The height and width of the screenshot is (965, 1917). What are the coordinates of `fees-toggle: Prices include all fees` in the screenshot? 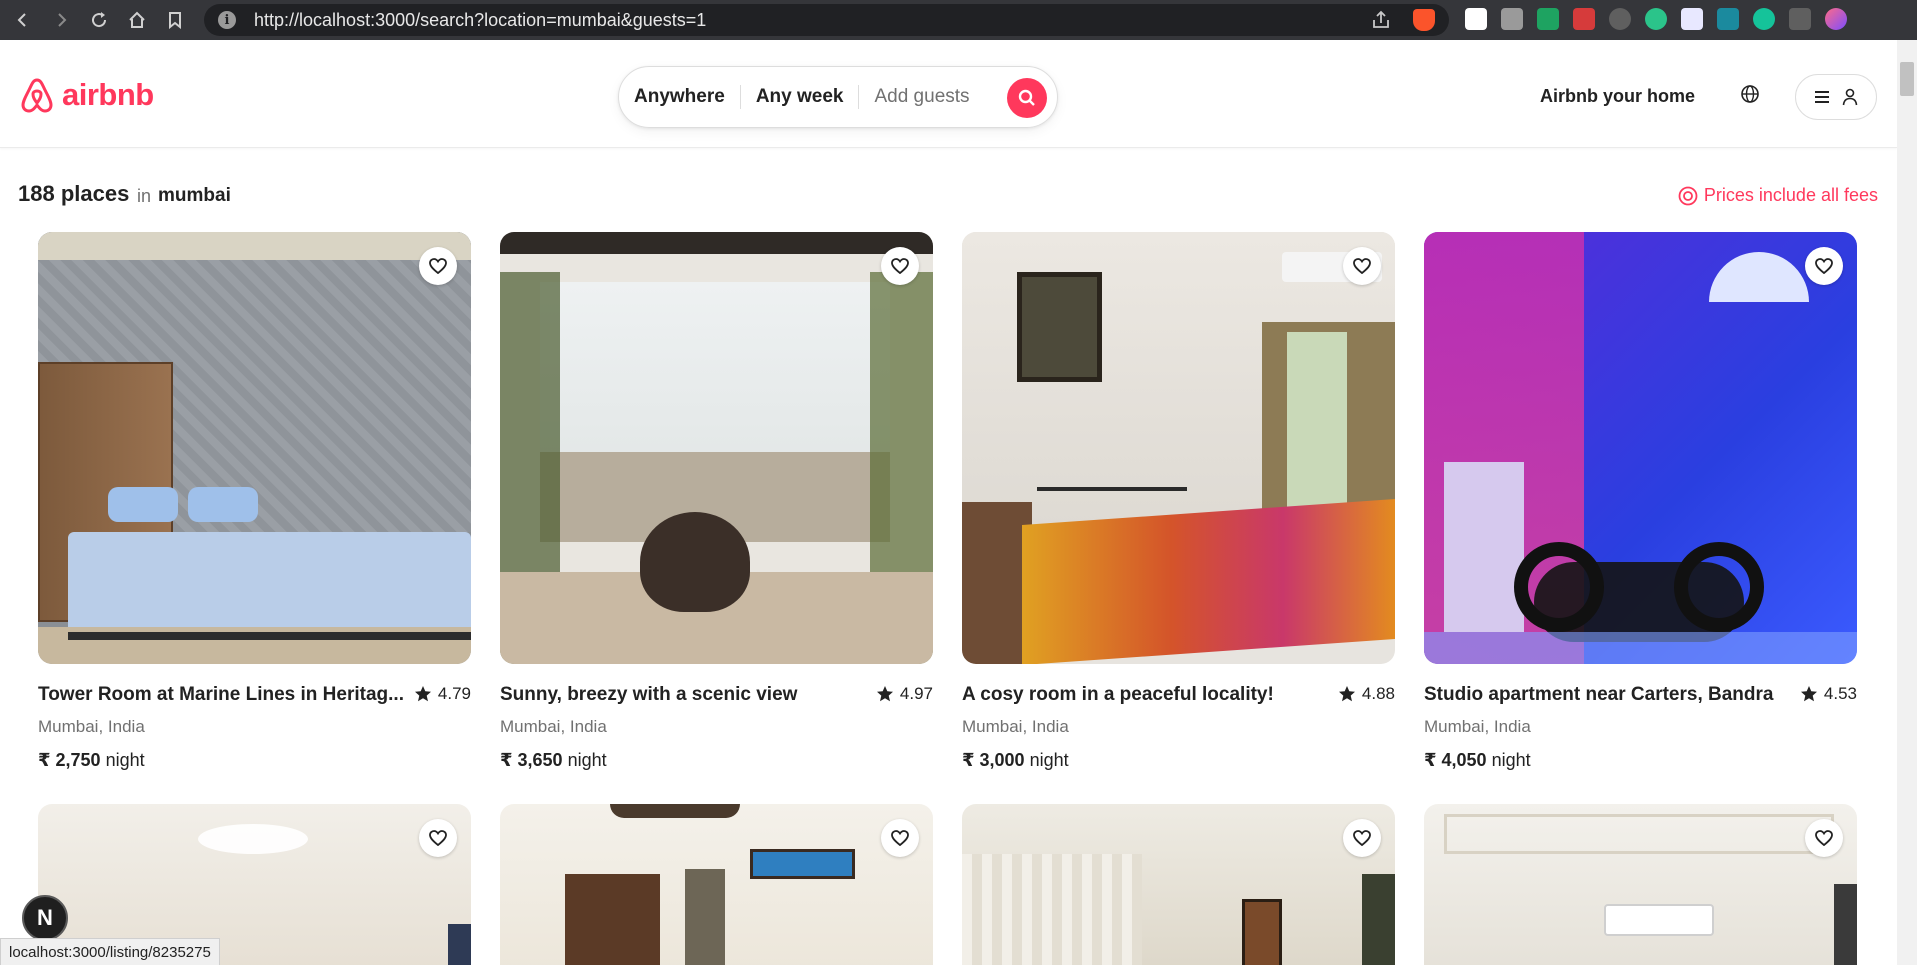 It's located at (1778, 195).